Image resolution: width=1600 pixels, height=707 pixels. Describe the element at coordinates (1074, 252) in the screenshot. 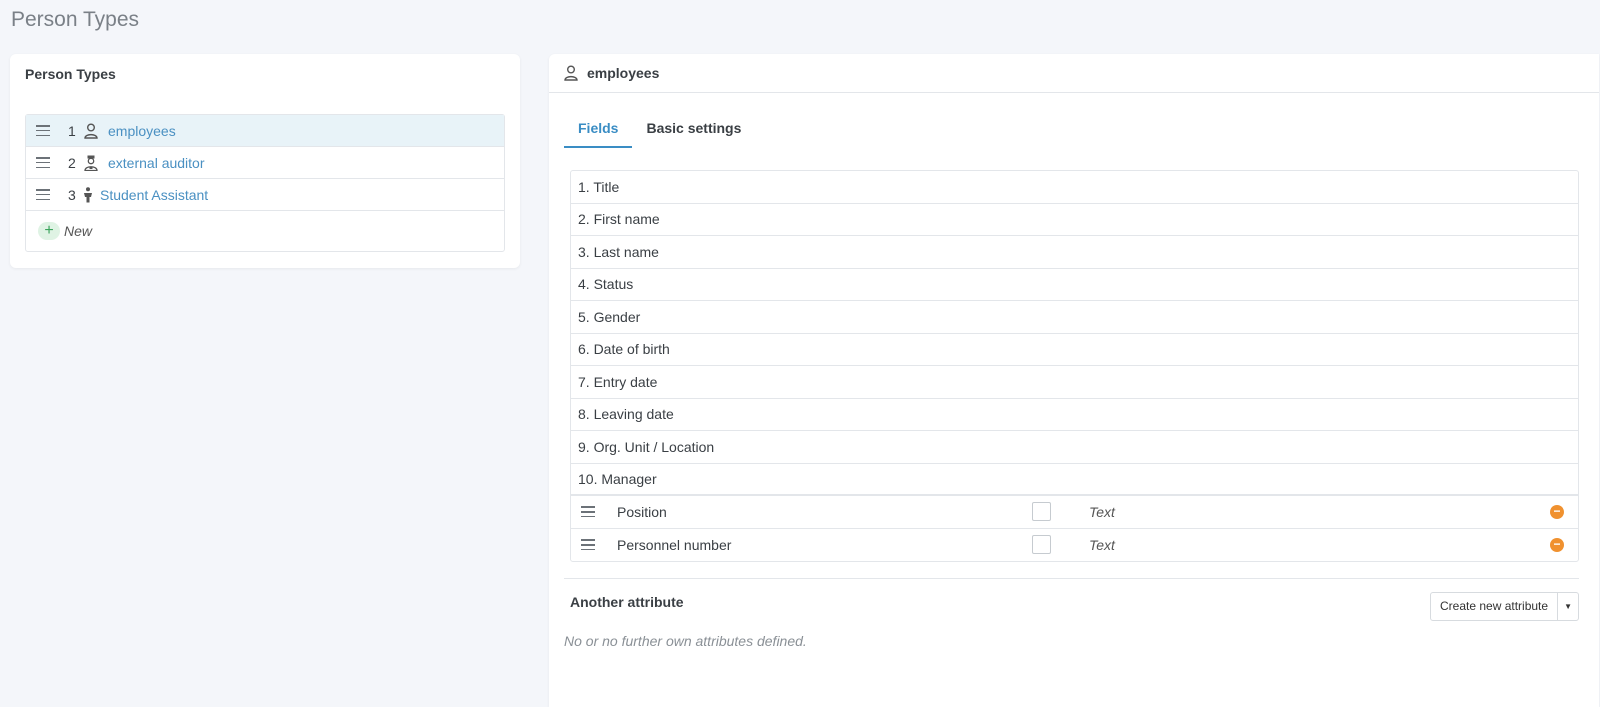

I see `fixed-field-row: 3. Last name` at that location.